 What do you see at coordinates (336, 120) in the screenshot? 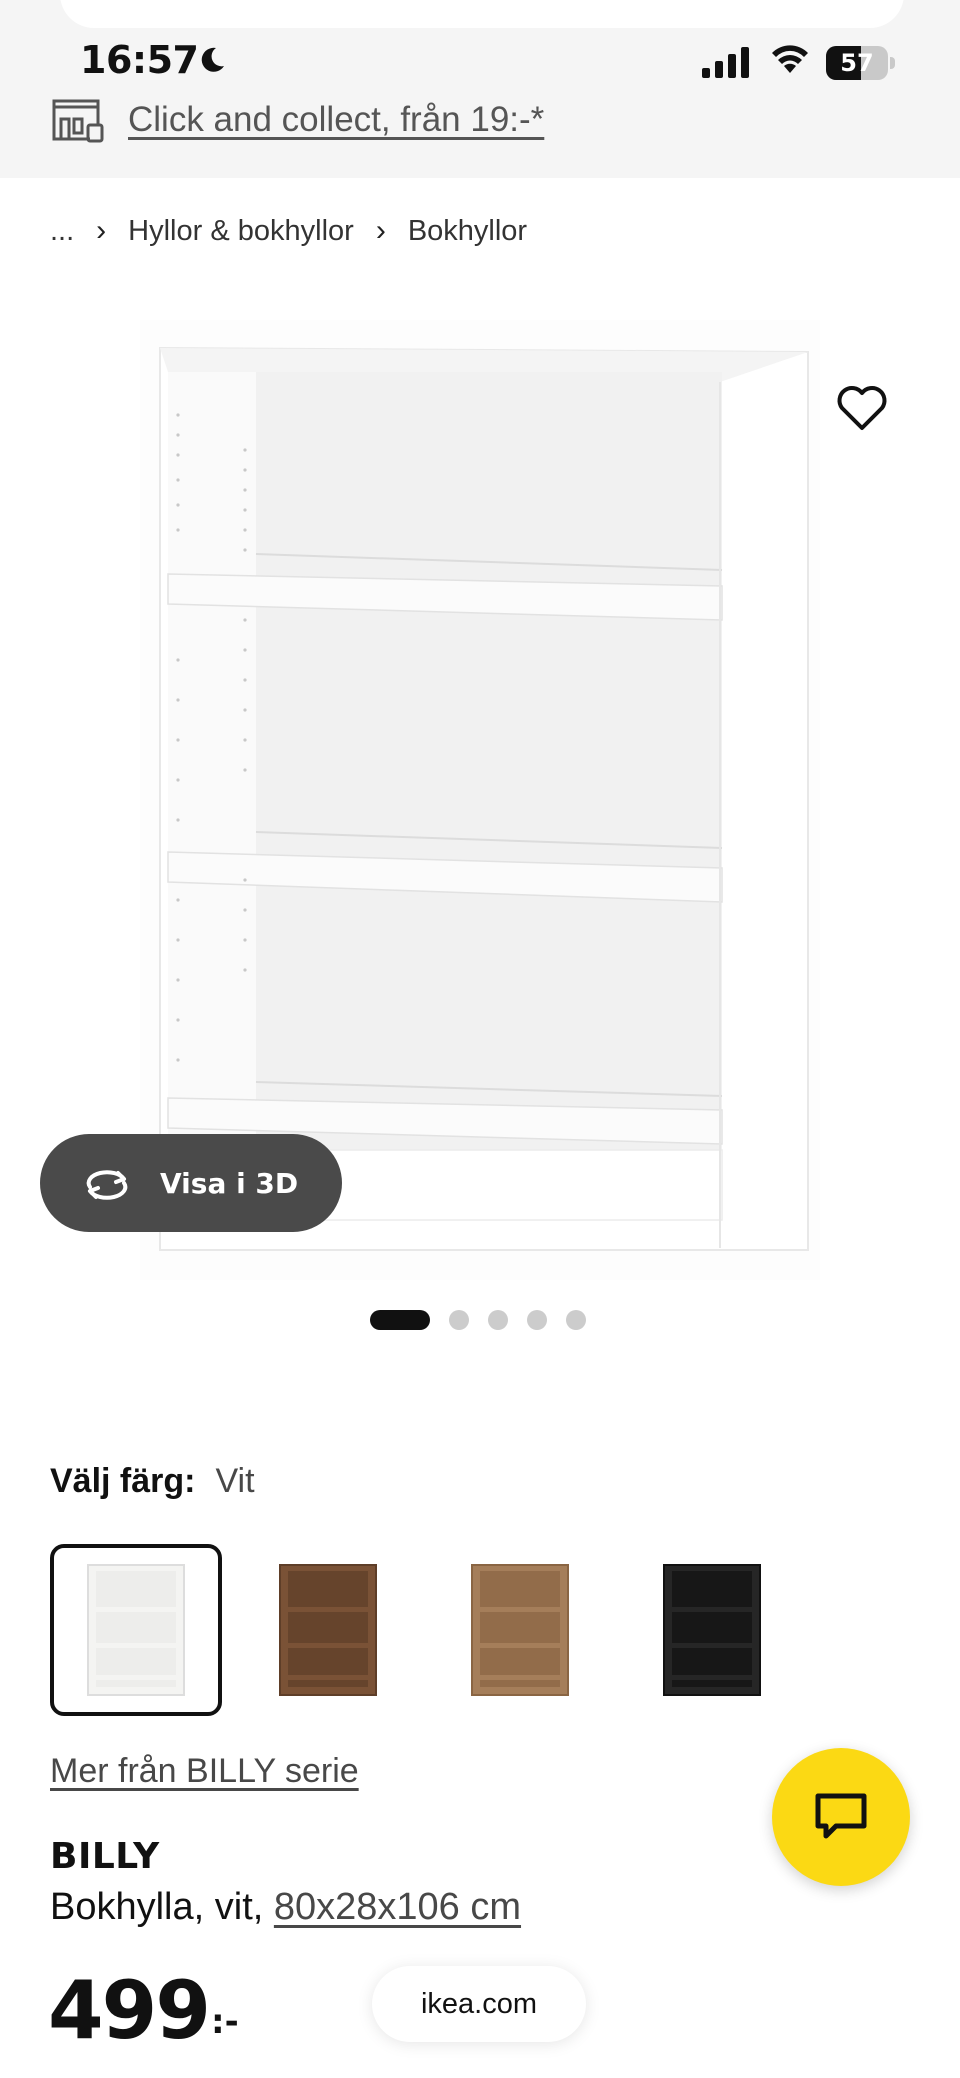
I see `click-and-collect-link: Click and collect, från 19:-*` at bounding box center [336, 120].